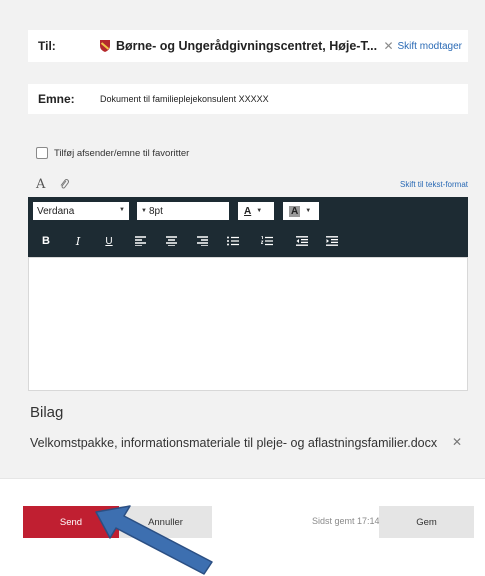 This screenshot has width=485, height=576. What do you see at coordinates (248, 227) in the screenshot?
I see `editor-toolbar: Verdana ▼ ▼ 8pt A ▼ A ▼ B I U` at bounding box center [248, 227].